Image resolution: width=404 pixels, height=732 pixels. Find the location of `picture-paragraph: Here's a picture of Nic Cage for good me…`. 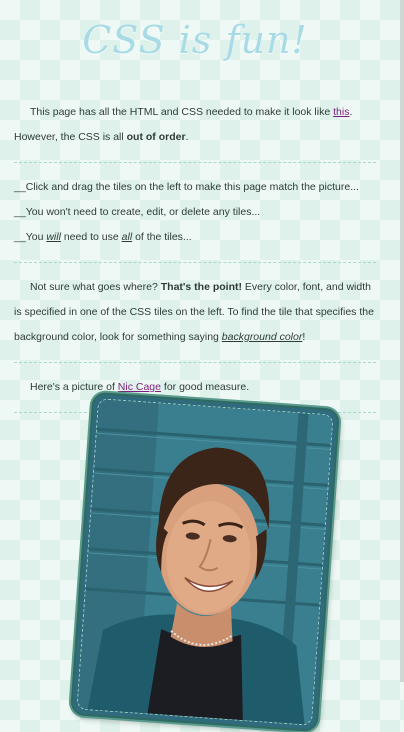

picture-paragraph: Here's a picture of Nic Cage for good me… is located at coordinates (195, 387).